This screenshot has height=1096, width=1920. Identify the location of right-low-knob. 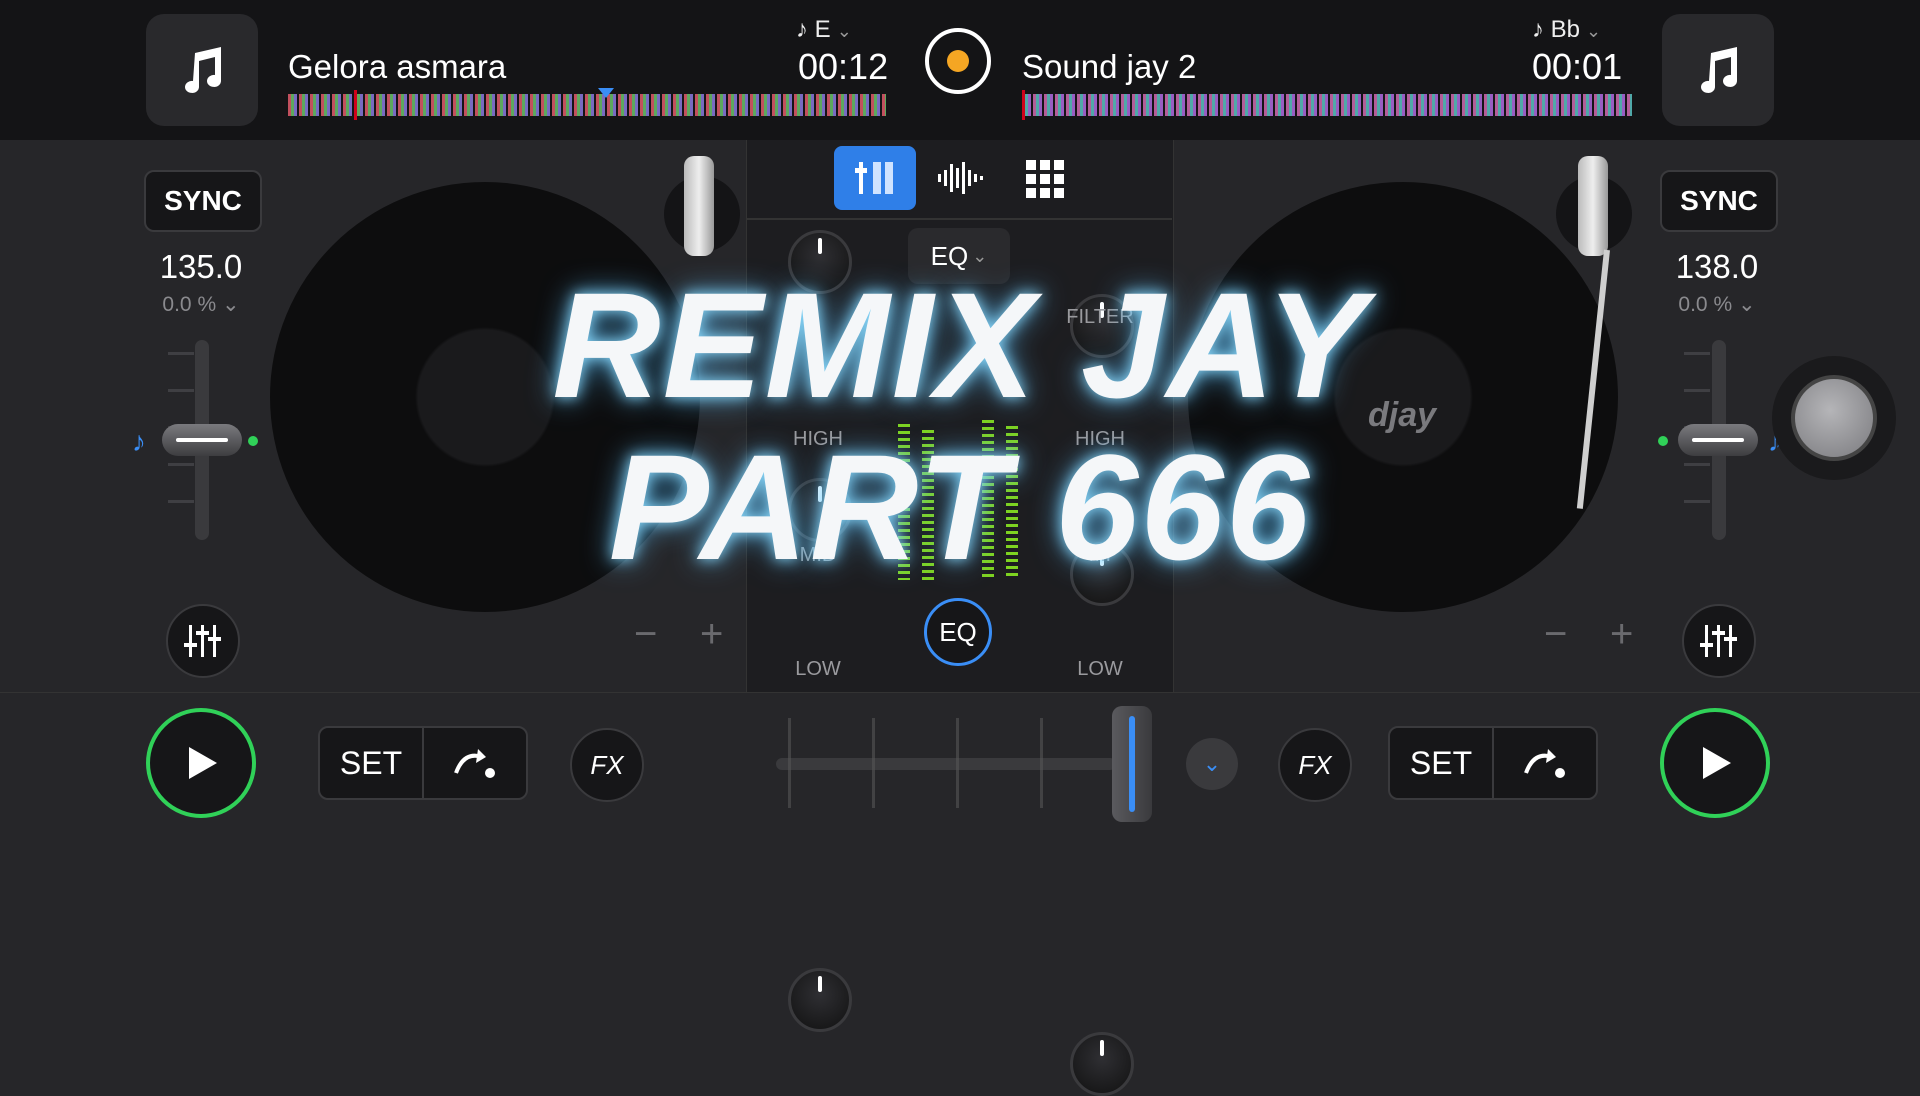
(1102, 1064).